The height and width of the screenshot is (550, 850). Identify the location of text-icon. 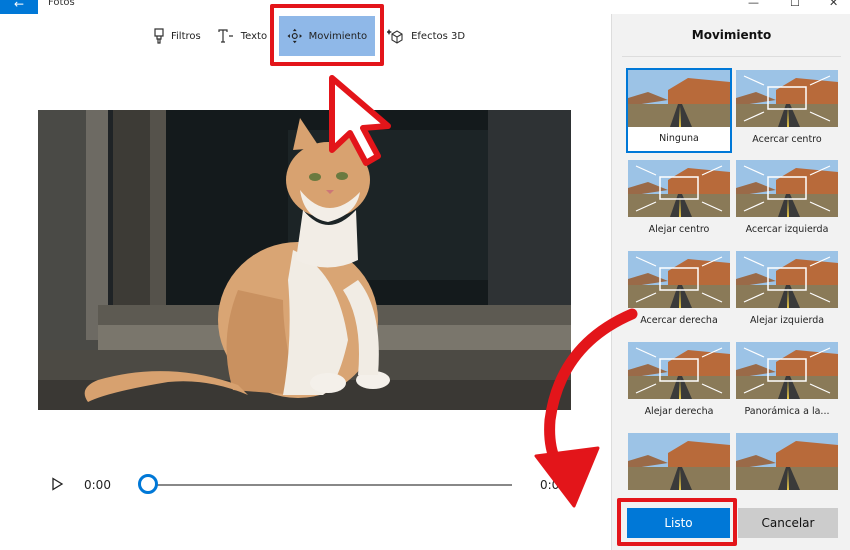
(225, 36).